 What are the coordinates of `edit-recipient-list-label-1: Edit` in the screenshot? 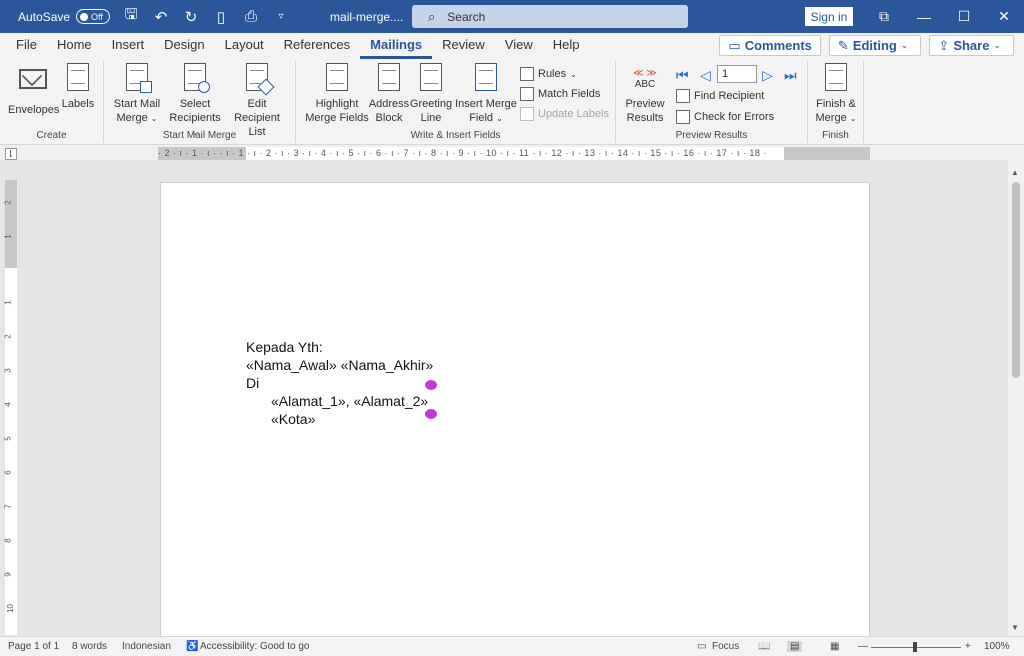 It's located at (257, 104).